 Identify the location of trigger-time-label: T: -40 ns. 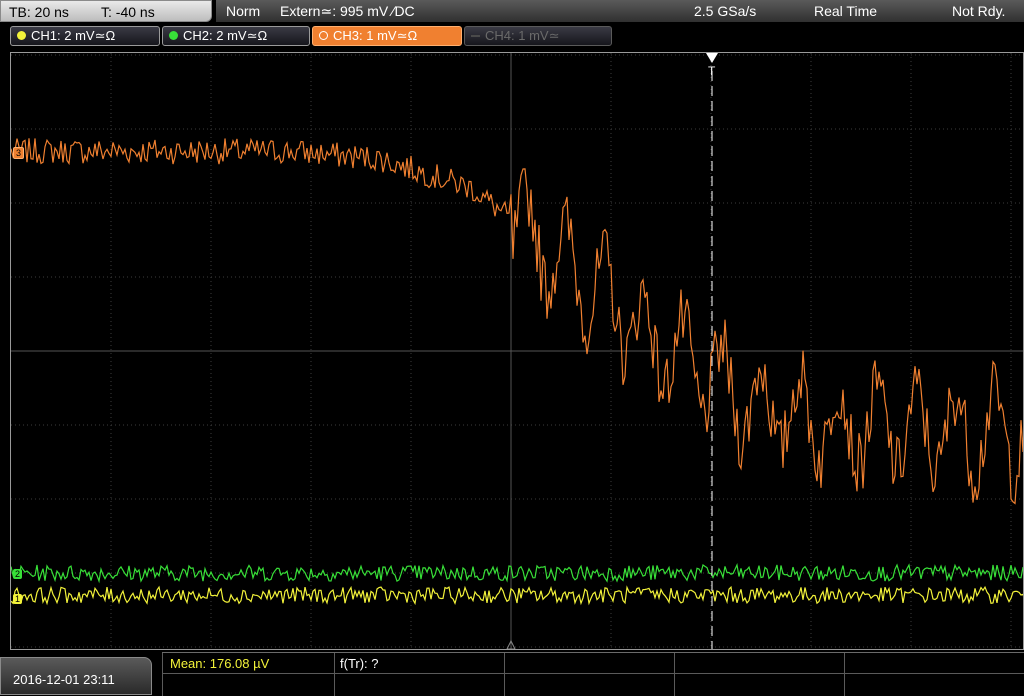
(128, 12).